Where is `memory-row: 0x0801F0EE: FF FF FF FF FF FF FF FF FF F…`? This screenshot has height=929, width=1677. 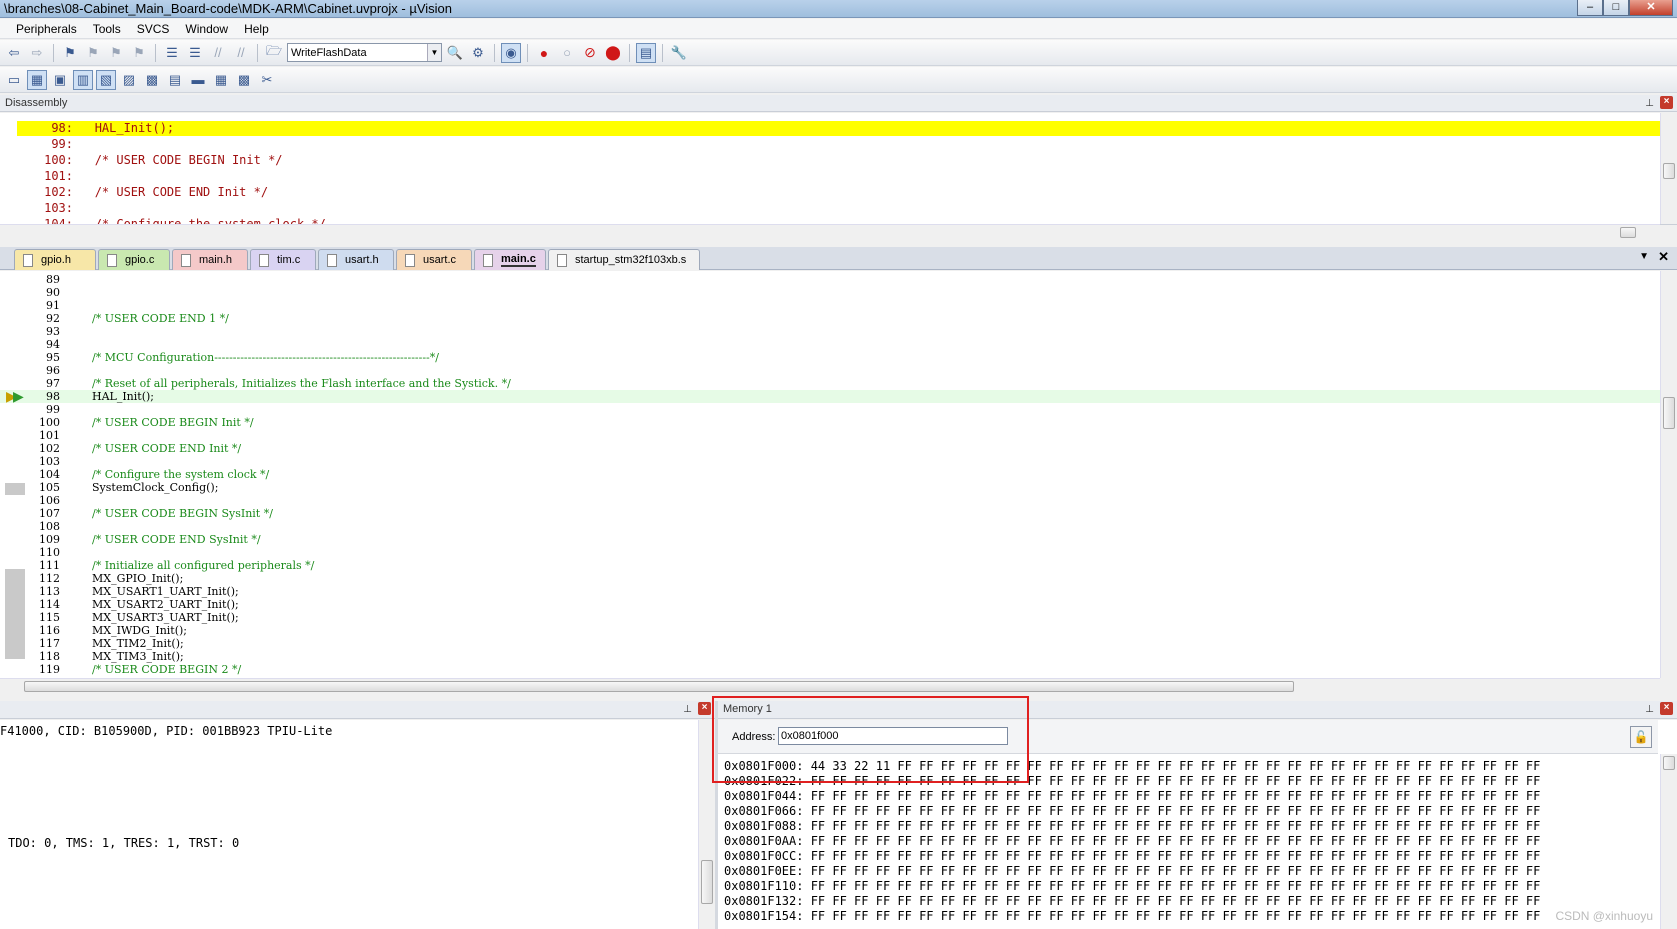
memory-row: 0x0801F0EE: FF FF FF FF FF FF FF FF FF F… is located at coordinates (1132, 871).